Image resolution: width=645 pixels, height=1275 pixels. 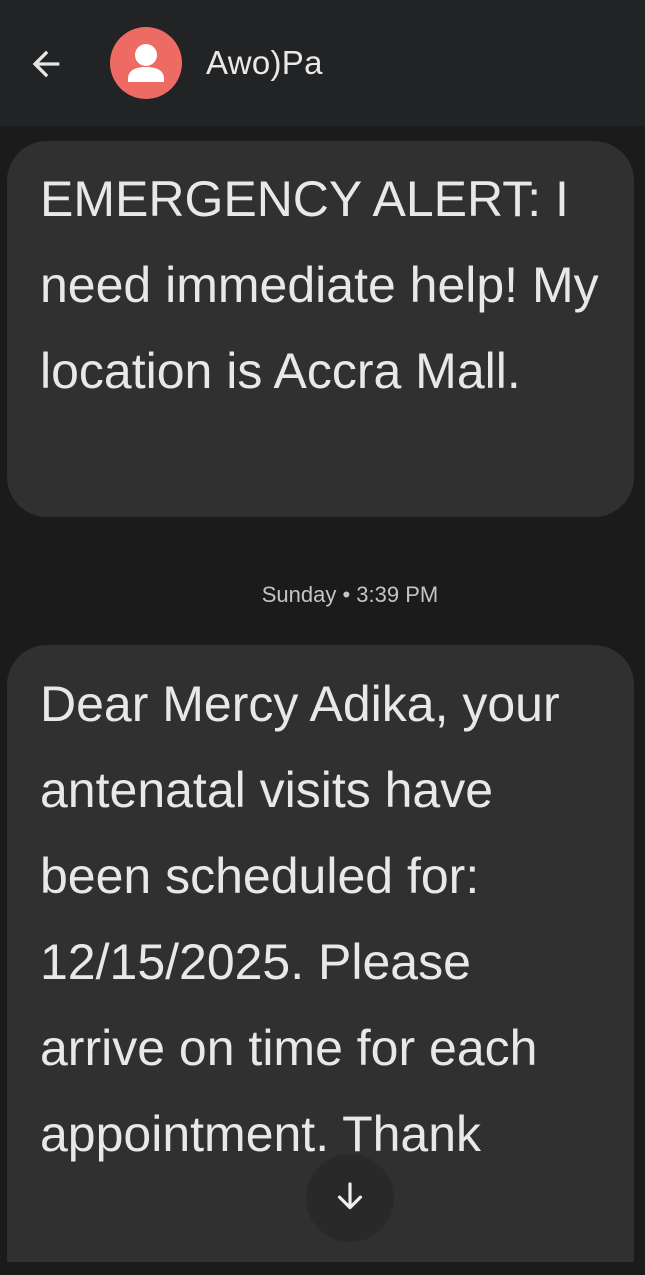 I want to click on back-button, so click(x=46, y=64).